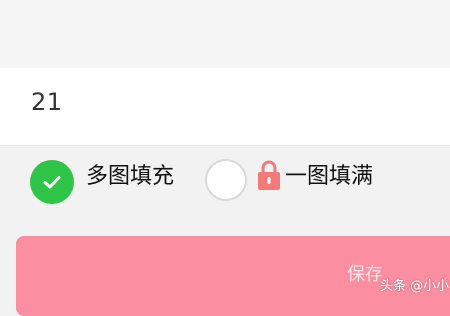 Image resolution: width=450 pixels, height=316 pixels. I want to click on option-single-image-fill-radio, so click(226, 180).